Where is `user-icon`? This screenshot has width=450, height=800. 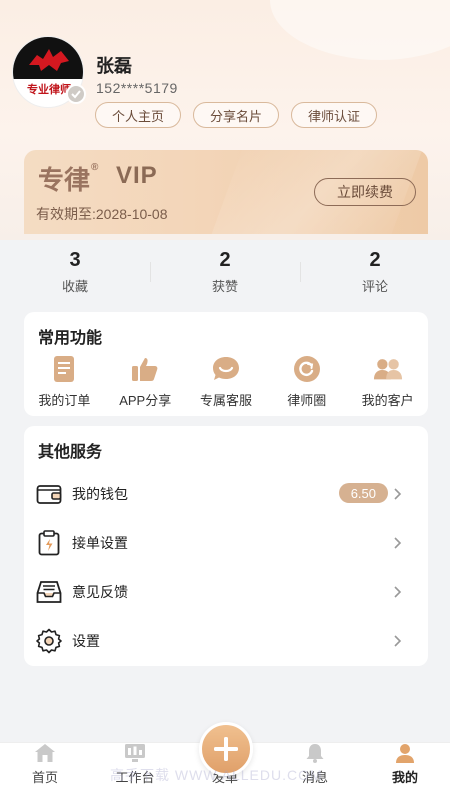
user-icon is located at coordinates (405, 753).